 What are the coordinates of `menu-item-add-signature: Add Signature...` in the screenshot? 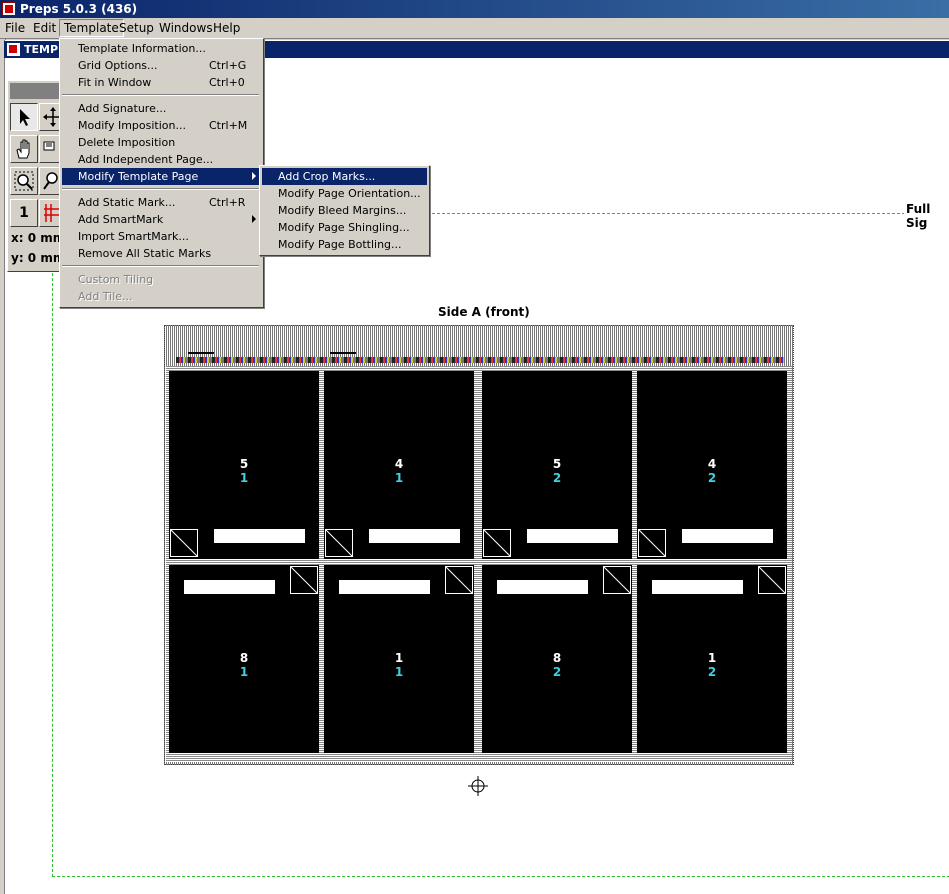 It's located at (161, 108).